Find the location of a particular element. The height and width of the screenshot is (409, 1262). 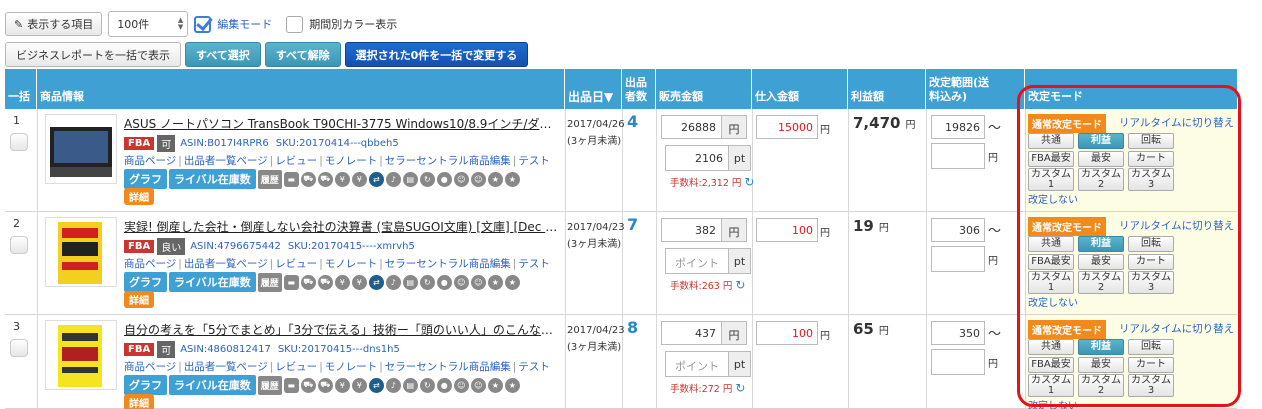

normal-mode-badge: 通常改定モード is located at coordinates (1067, 226).